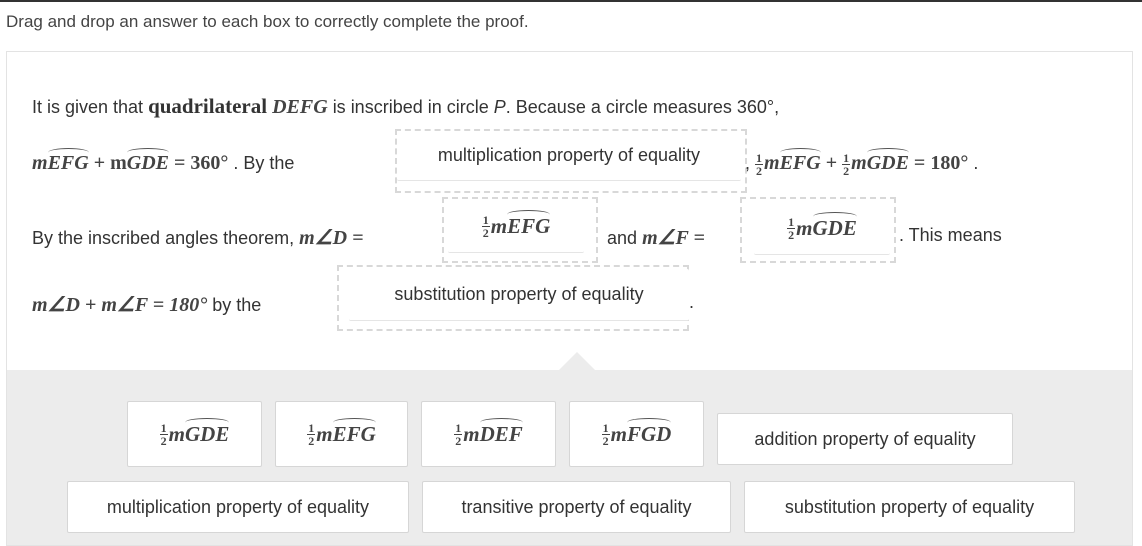 The image size is (1142, 546). I want to click on math-angle-sum: m∠D + m∠F = 180°, so click(120, 305).